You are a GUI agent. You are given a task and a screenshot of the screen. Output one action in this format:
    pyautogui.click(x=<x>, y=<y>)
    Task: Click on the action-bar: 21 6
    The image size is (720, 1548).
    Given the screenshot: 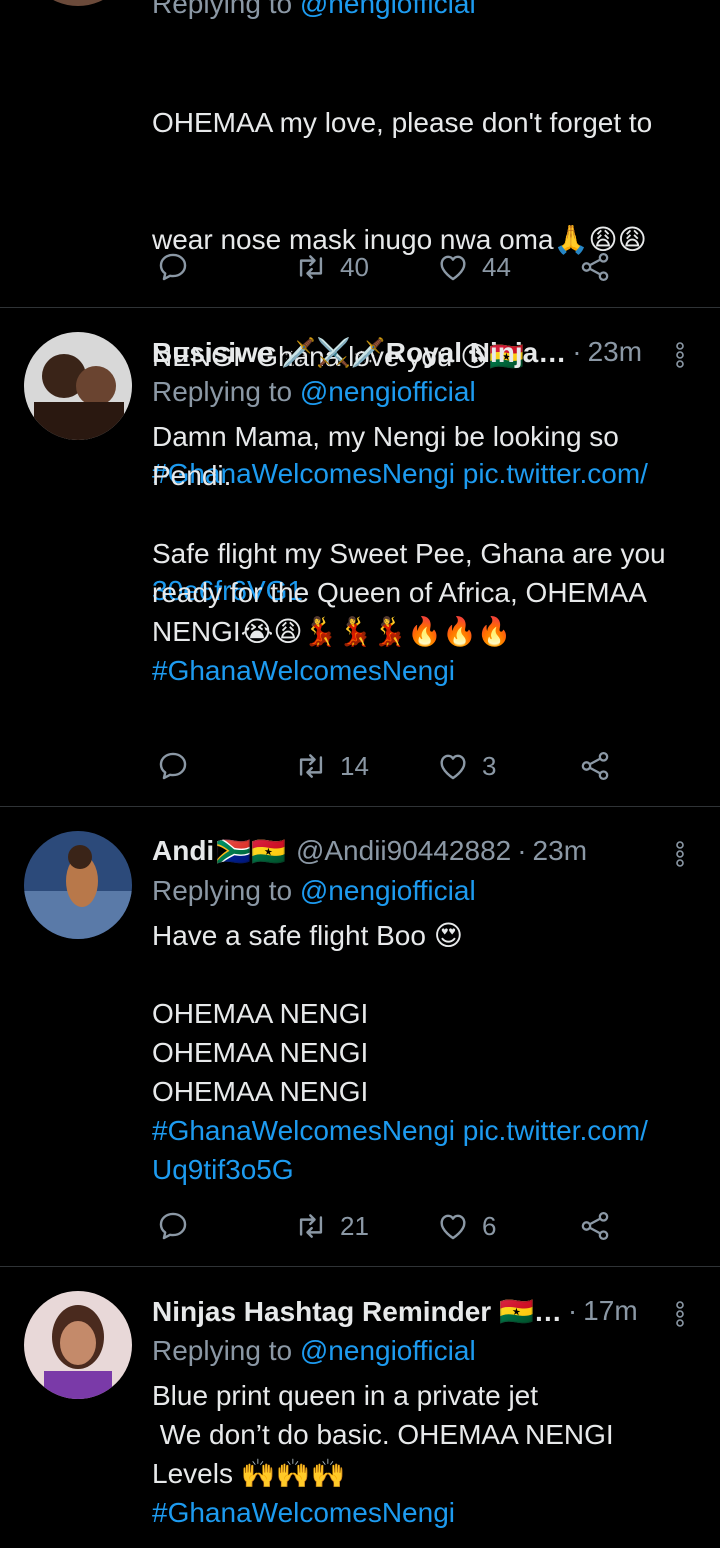 What is the action you would take?
    pyautogui.click(x=387, y=1226)
    